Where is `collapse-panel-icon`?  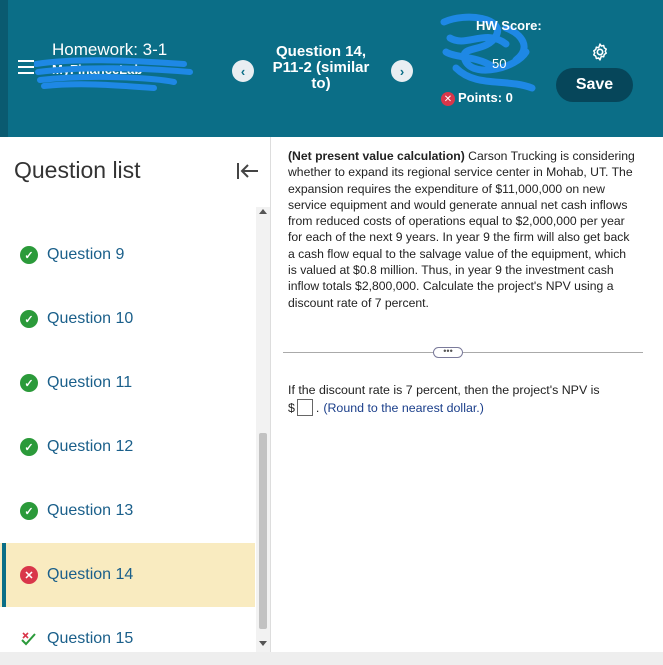
collapse-panel-icon is located at coordinates (248, 171).